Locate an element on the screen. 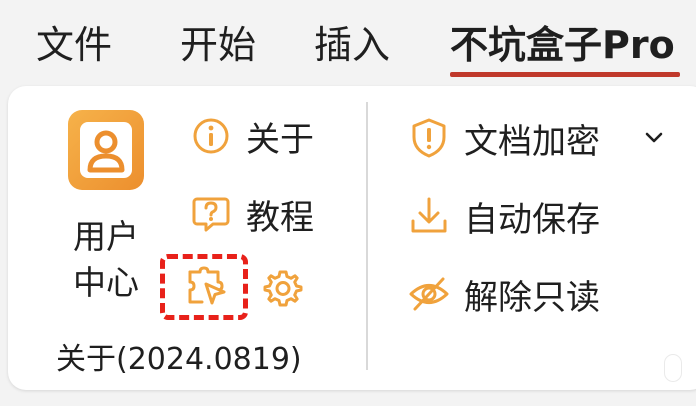  auto-save-button: 自动保存 is located at coordinates (504, 216).